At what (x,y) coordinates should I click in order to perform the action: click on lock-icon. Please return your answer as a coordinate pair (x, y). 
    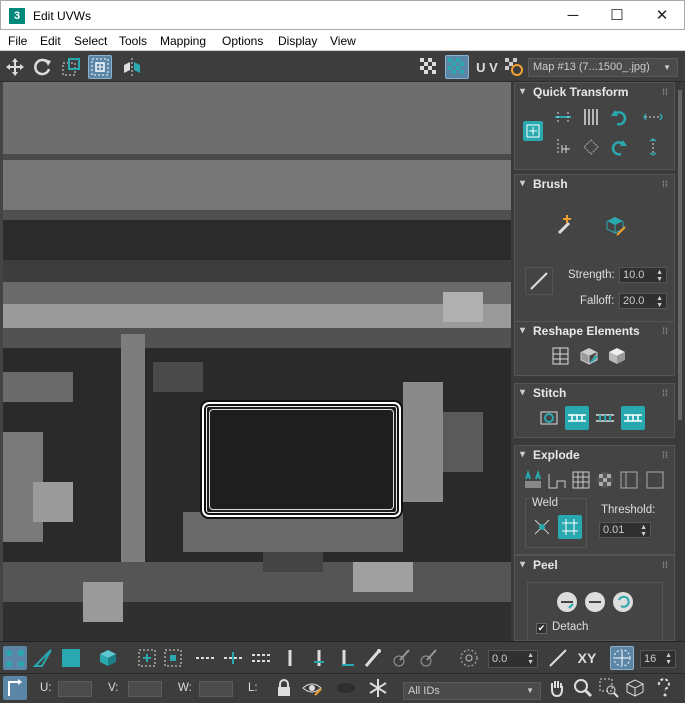
    Looking at the image, I should click on (284, 688).